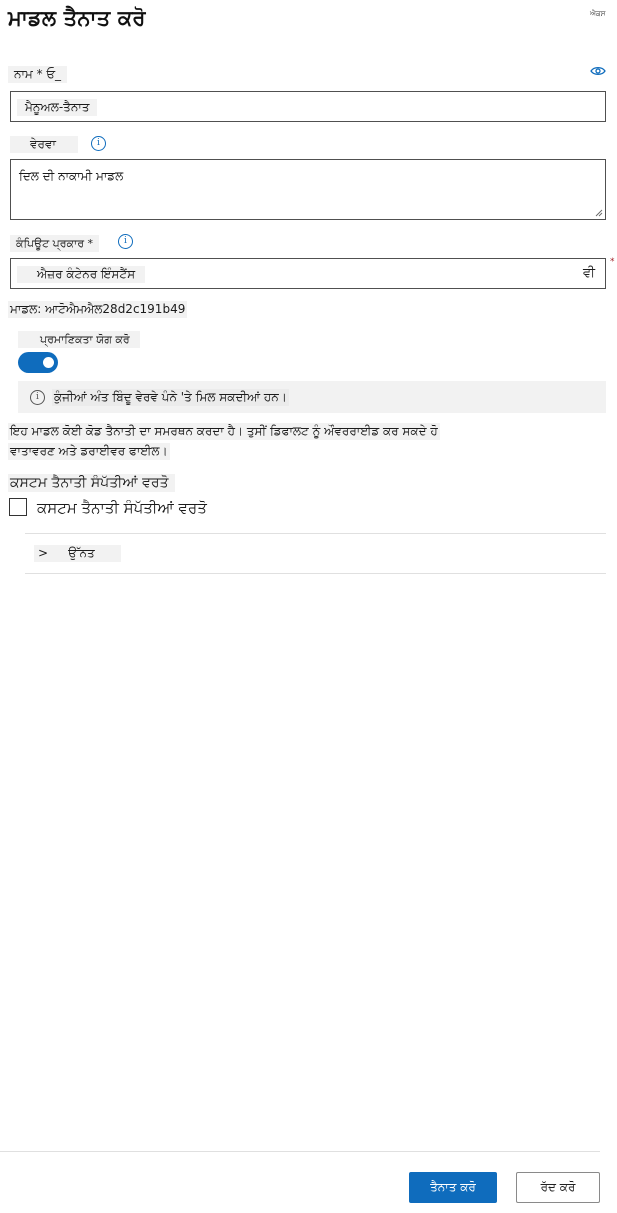 This screenshot has height=1213, width=617. I want to click on auth-toggle, so click(38, 362).